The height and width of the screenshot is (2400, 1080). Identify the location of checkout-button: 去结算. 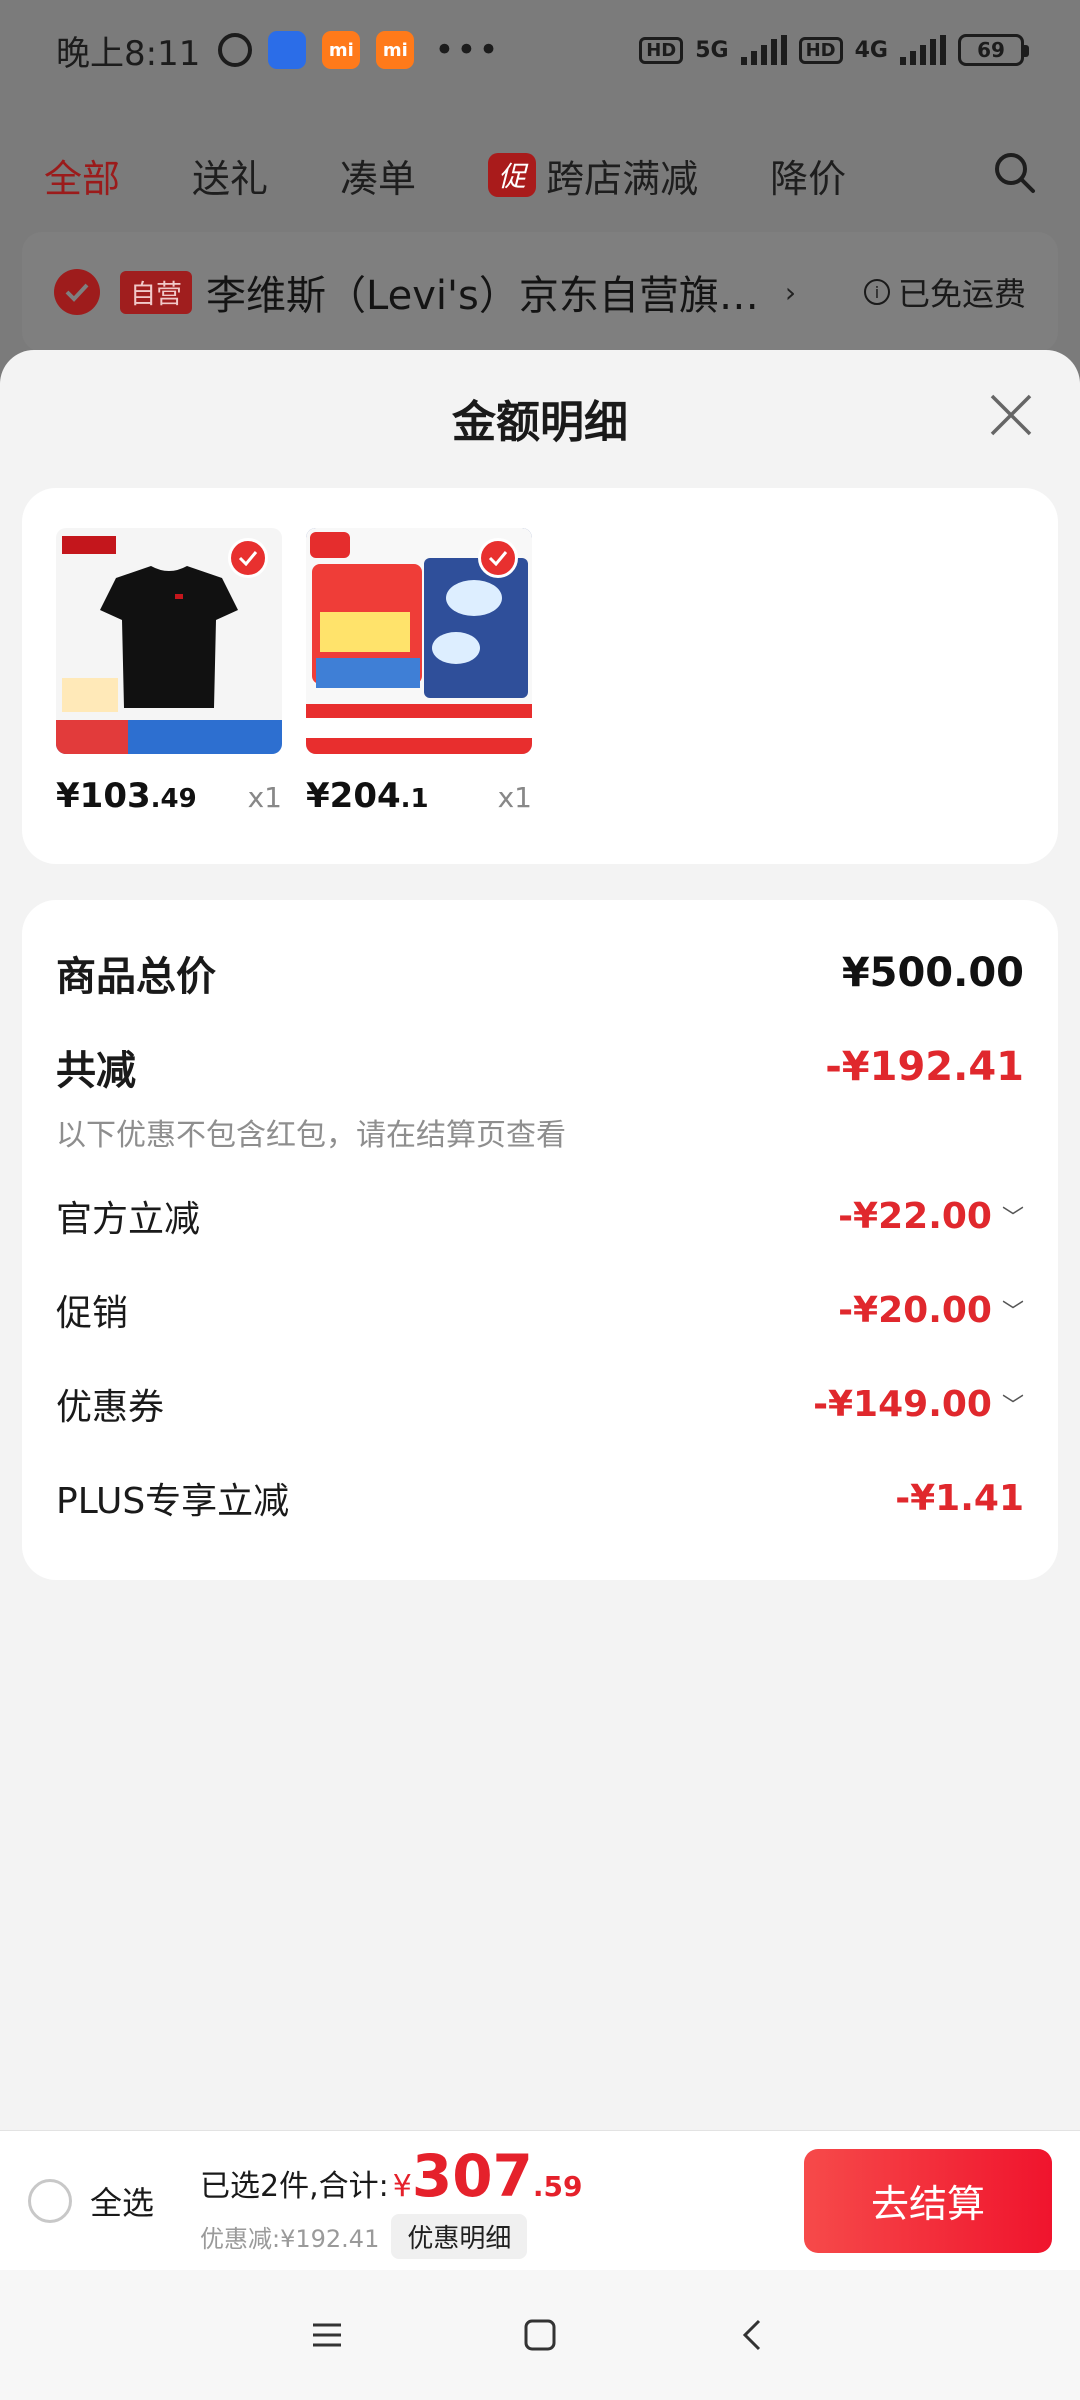
(928, 2200).